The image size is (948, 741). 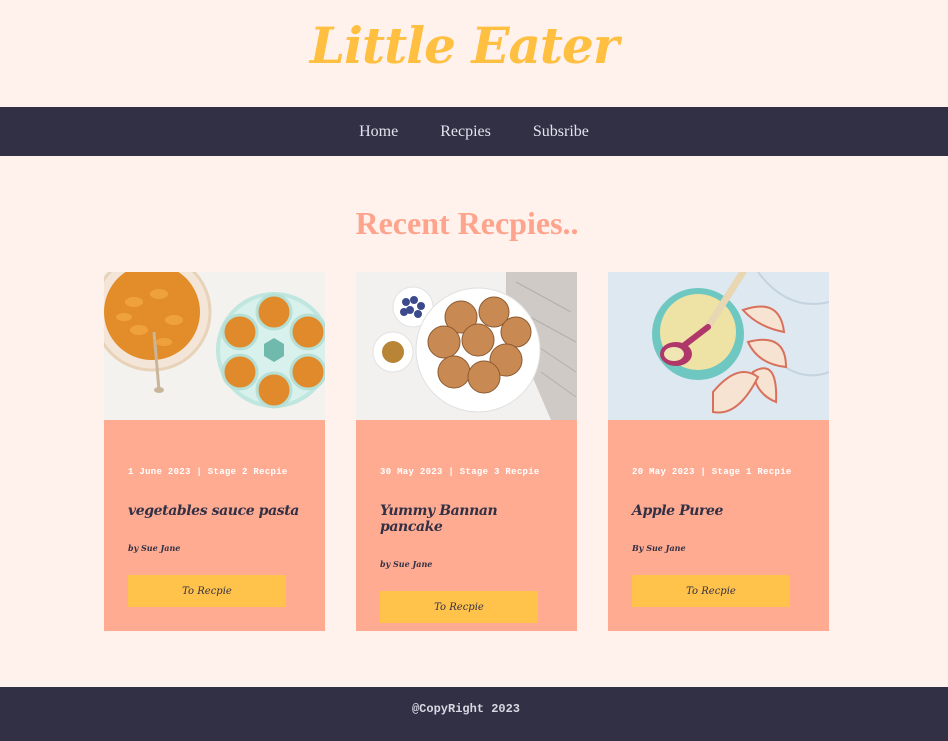 What do you see at coordinates (464, 45) in the screenshot?
I see `site-logo: Little Eater` at bounding box center [464, 45].